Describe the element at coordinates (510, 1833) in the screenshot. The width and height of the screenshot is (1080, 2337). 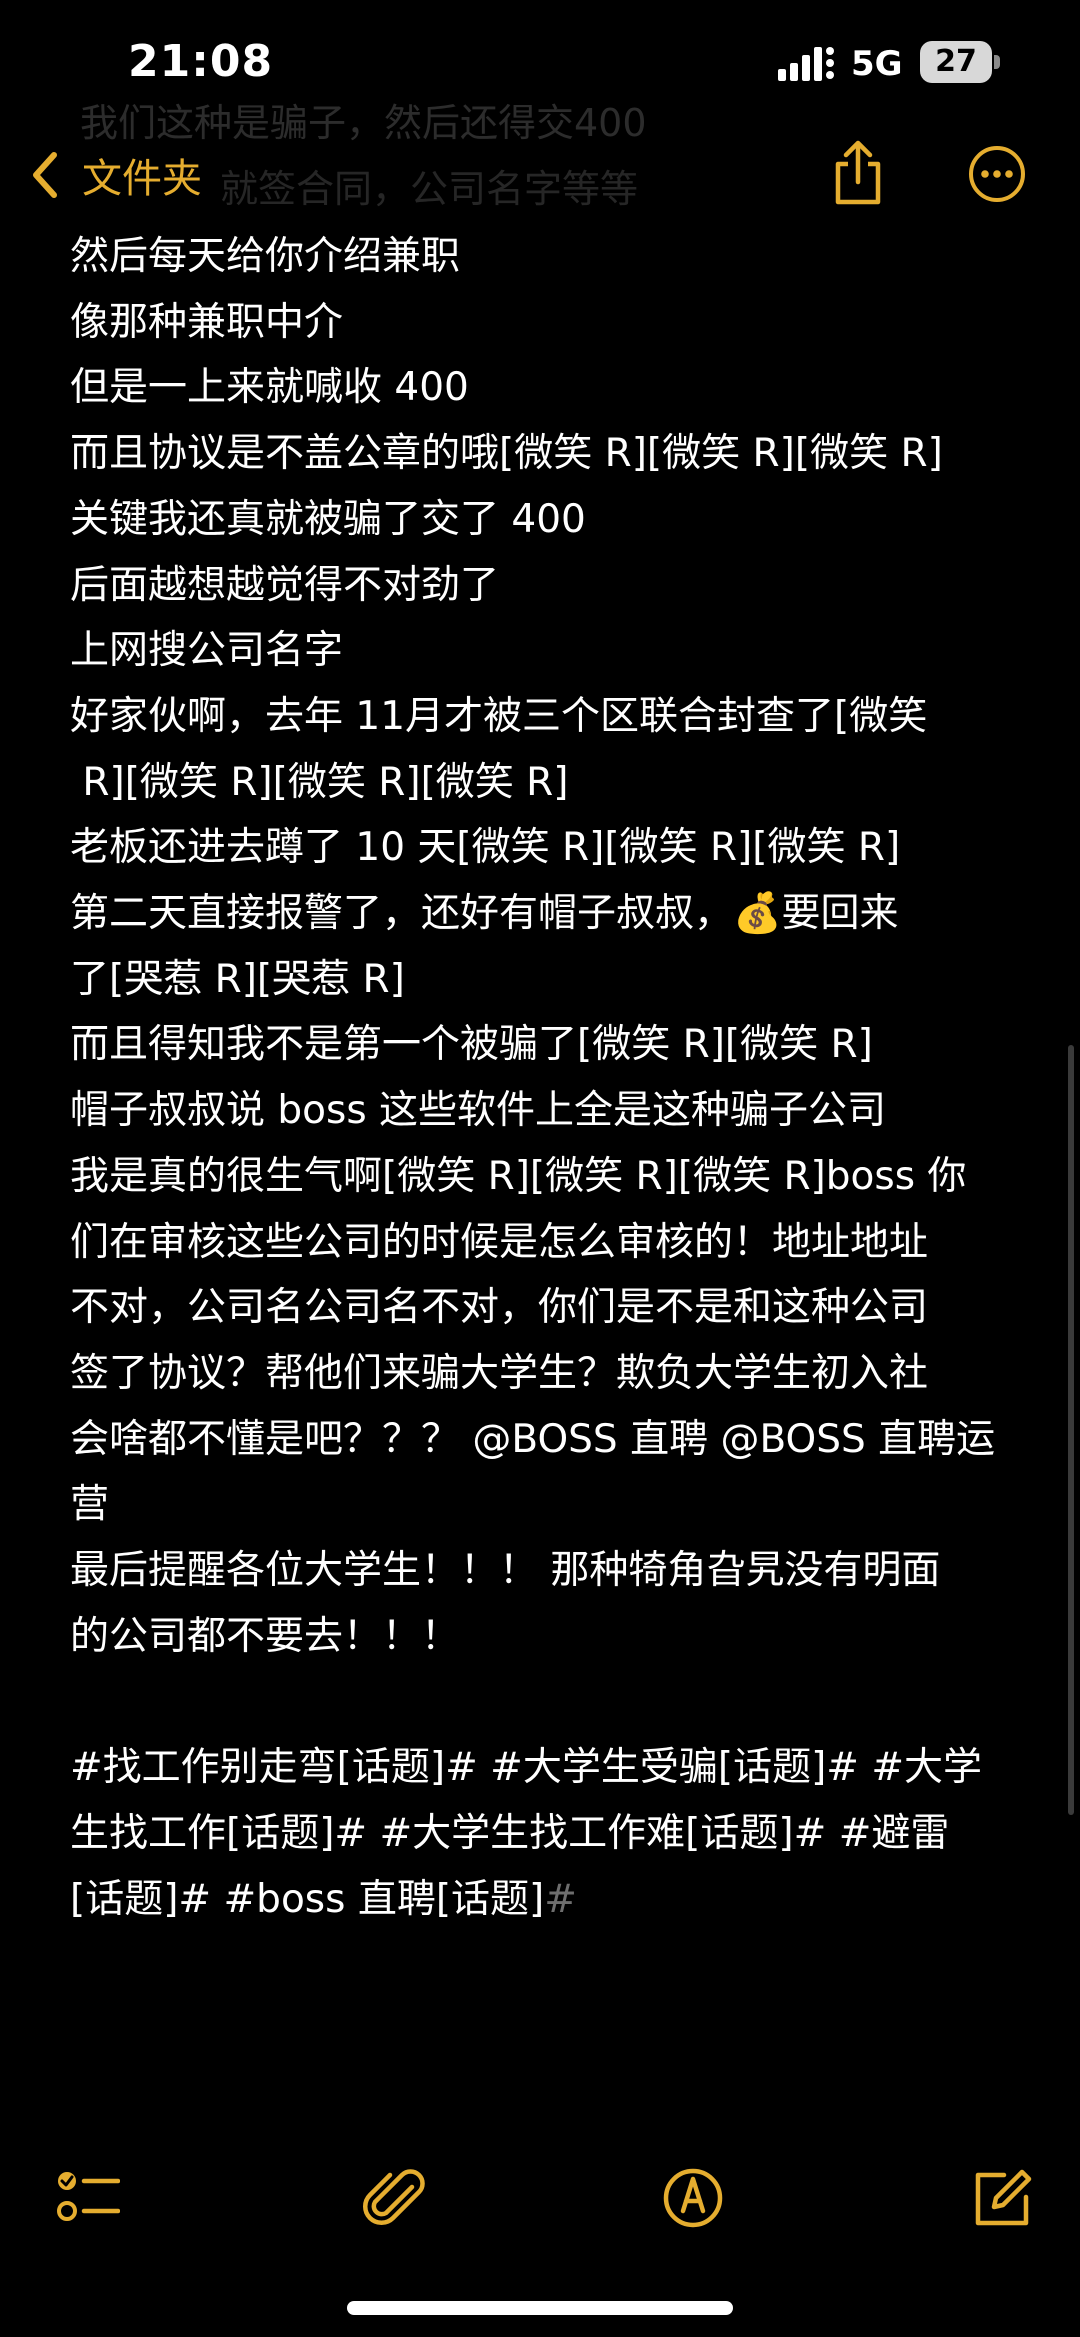
I see `note-line: 生找工作[话题]# #大学生找工作难[话题]# #避雷` at that location.